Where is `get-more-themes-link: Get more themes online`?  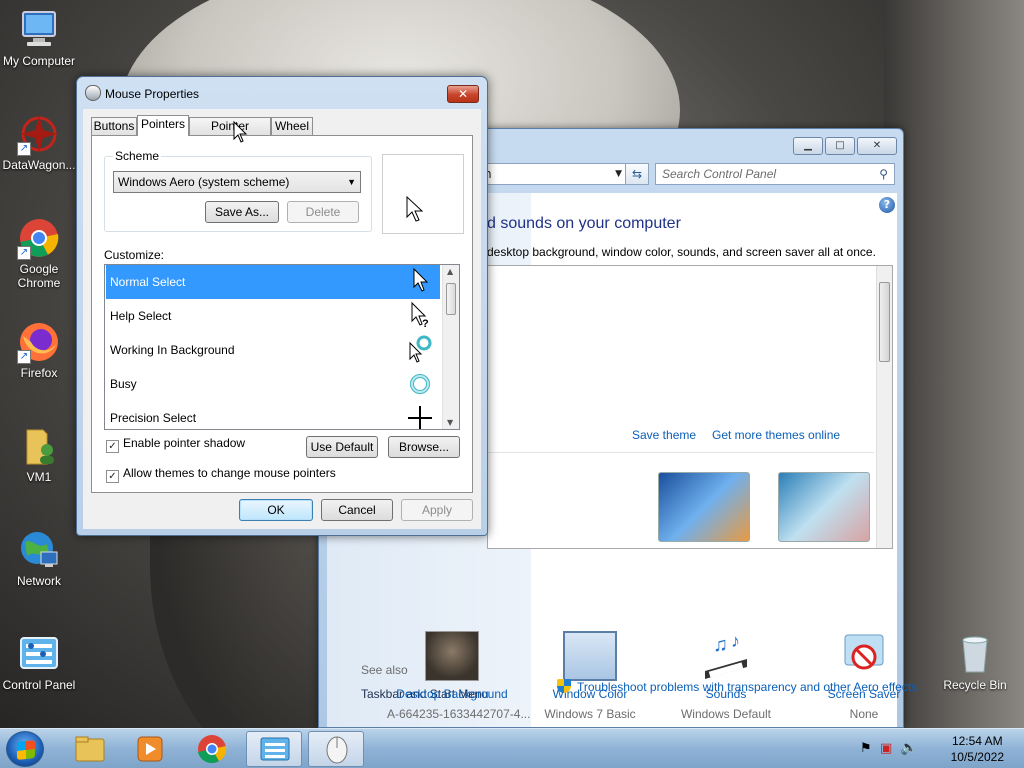
get-more-themes-link: Get more themes online is located at coordinates (776, 435).